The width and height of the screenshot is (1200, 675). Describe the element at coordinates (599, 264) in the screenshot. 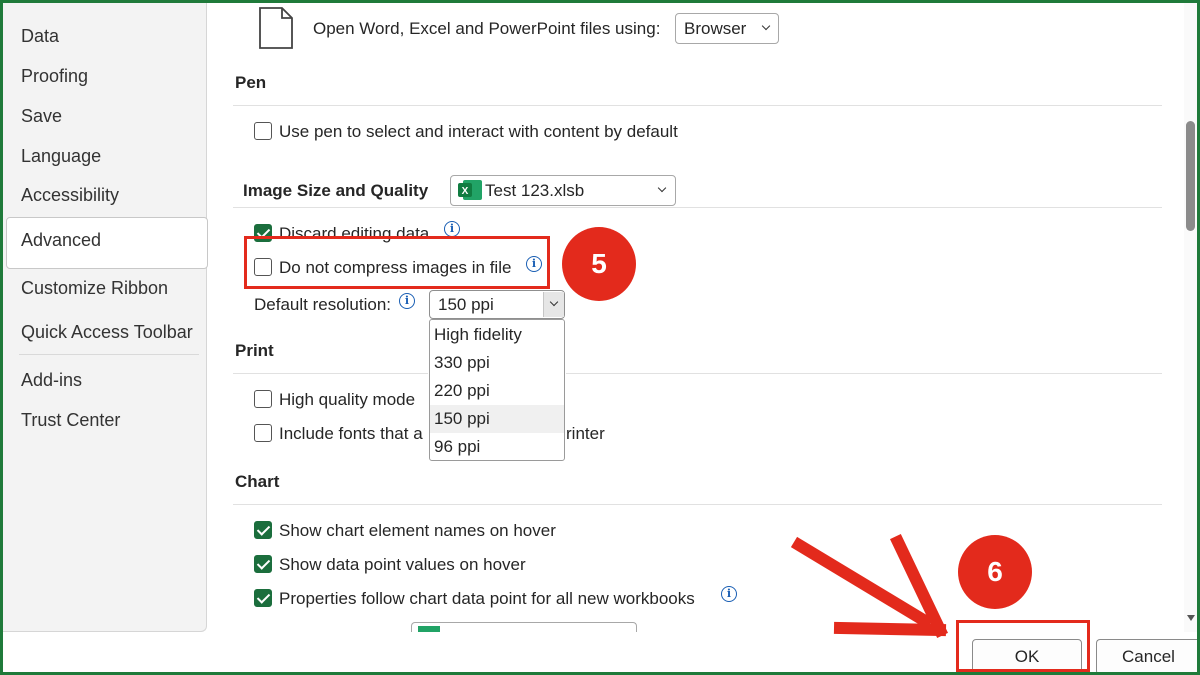

I see `step-5-badge: 5` at that location.